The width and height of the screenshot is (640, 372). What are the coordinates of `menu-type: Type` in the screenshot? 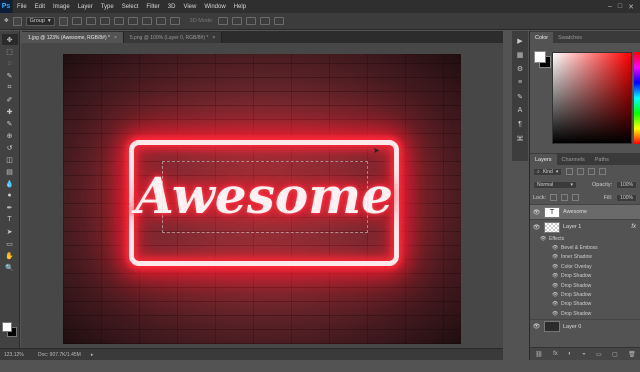 It's located at (107, 7).